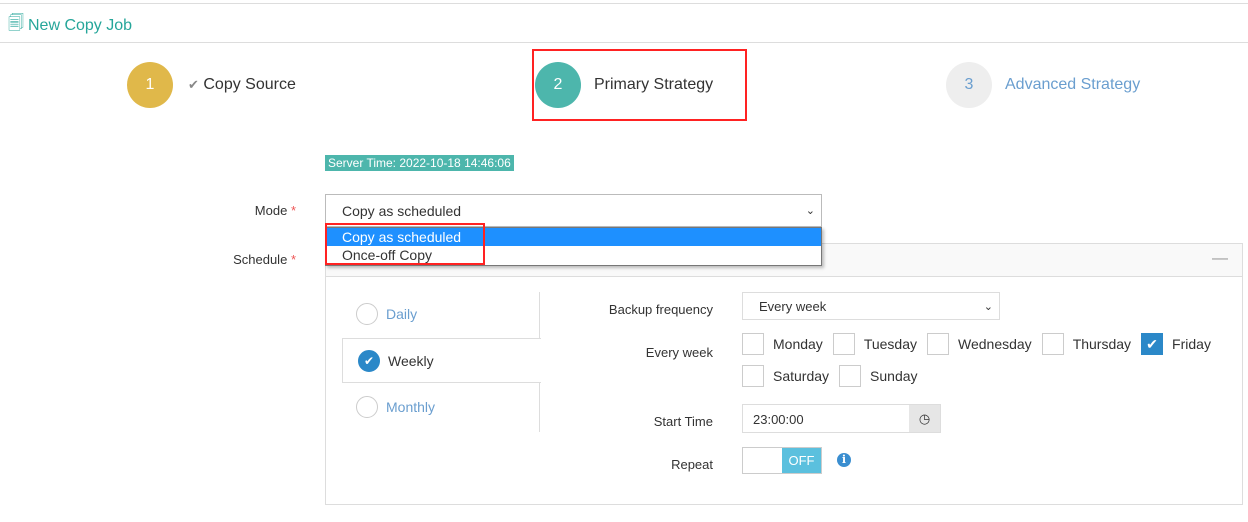 The image size is (1248, 522). Describe the element at coordinates (1152, 344) in the screenshot. I see `checkbox-checked-icon: ✔` at that location.